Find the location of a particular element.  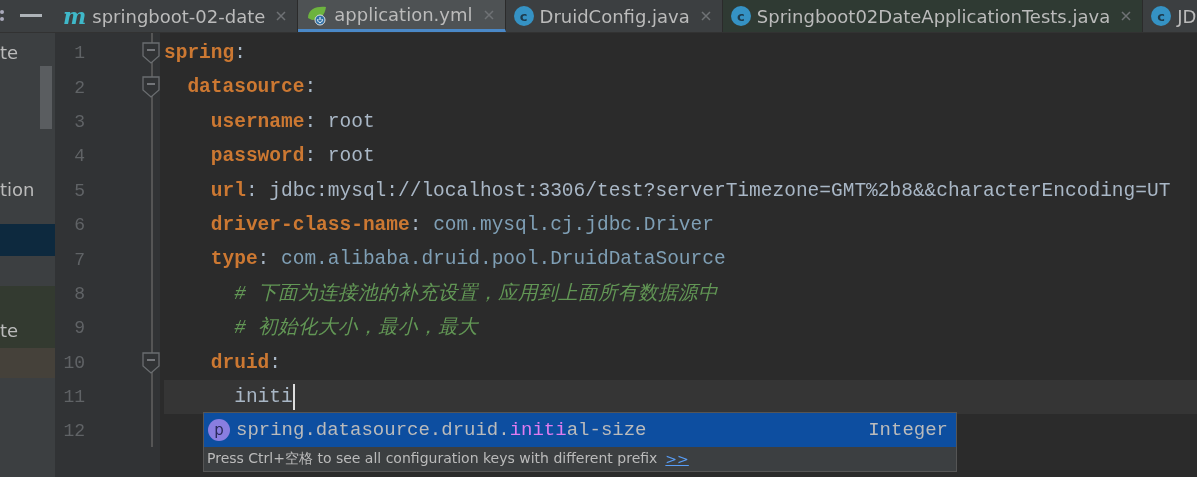

hide-icon is located at coordinates (31, 16).